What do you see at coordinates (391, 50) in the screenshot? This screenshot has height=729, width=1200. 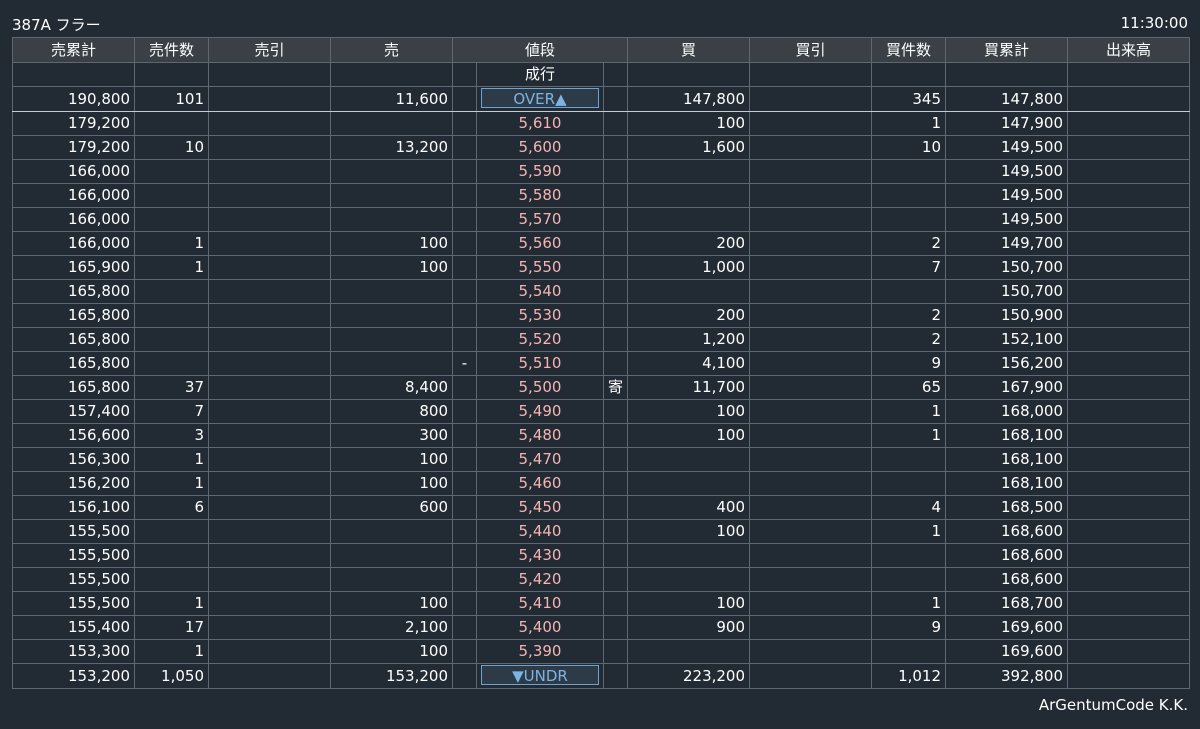 I see `col-header-sell: 売` at bounding box center [391, 50].